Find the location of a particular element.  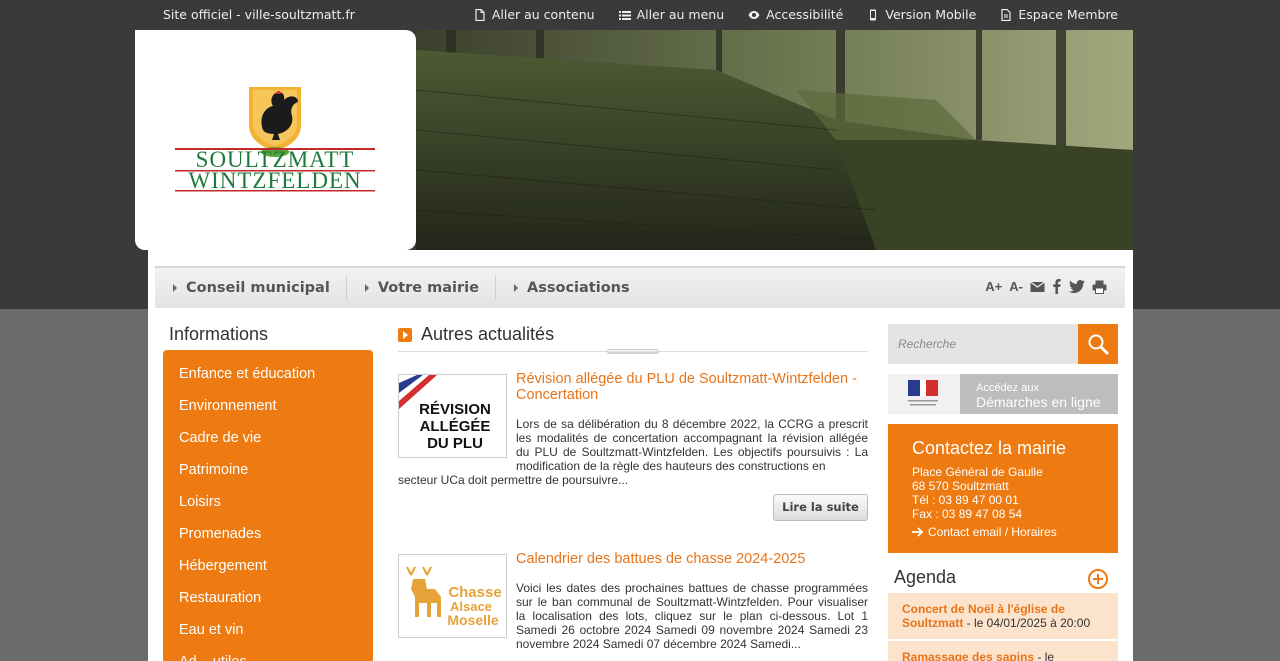

logo-line-2: WINTZFELDEN is located at coordinates (274, 180).